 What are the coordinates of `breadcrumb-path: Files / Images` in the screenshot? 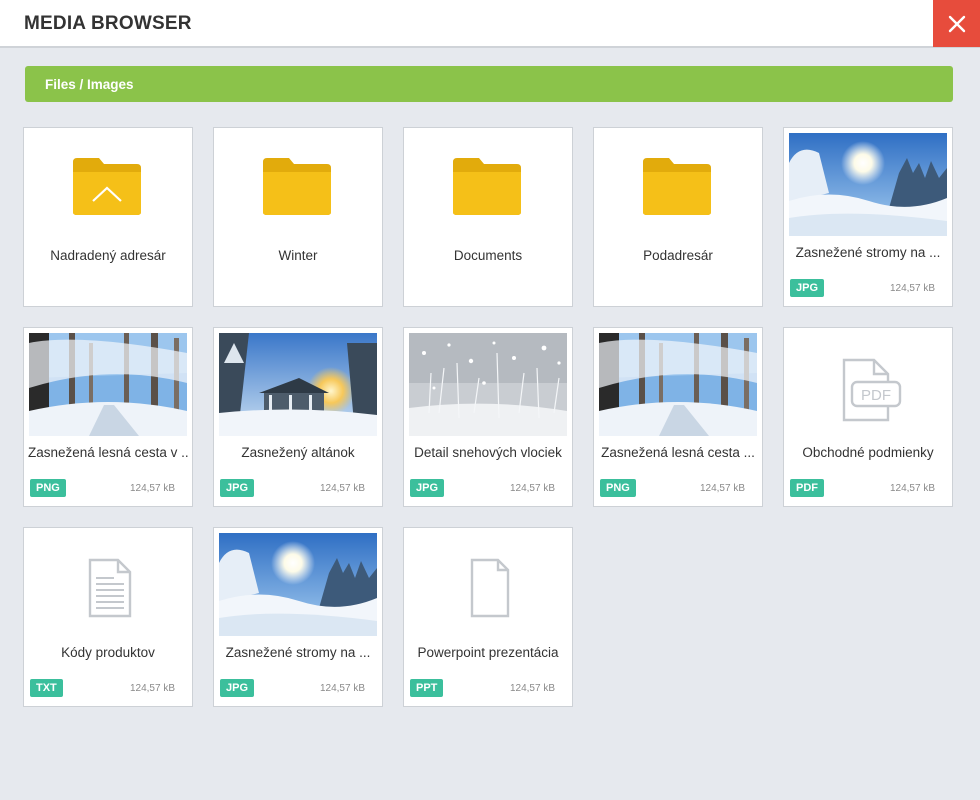 It's located at (89, 84).